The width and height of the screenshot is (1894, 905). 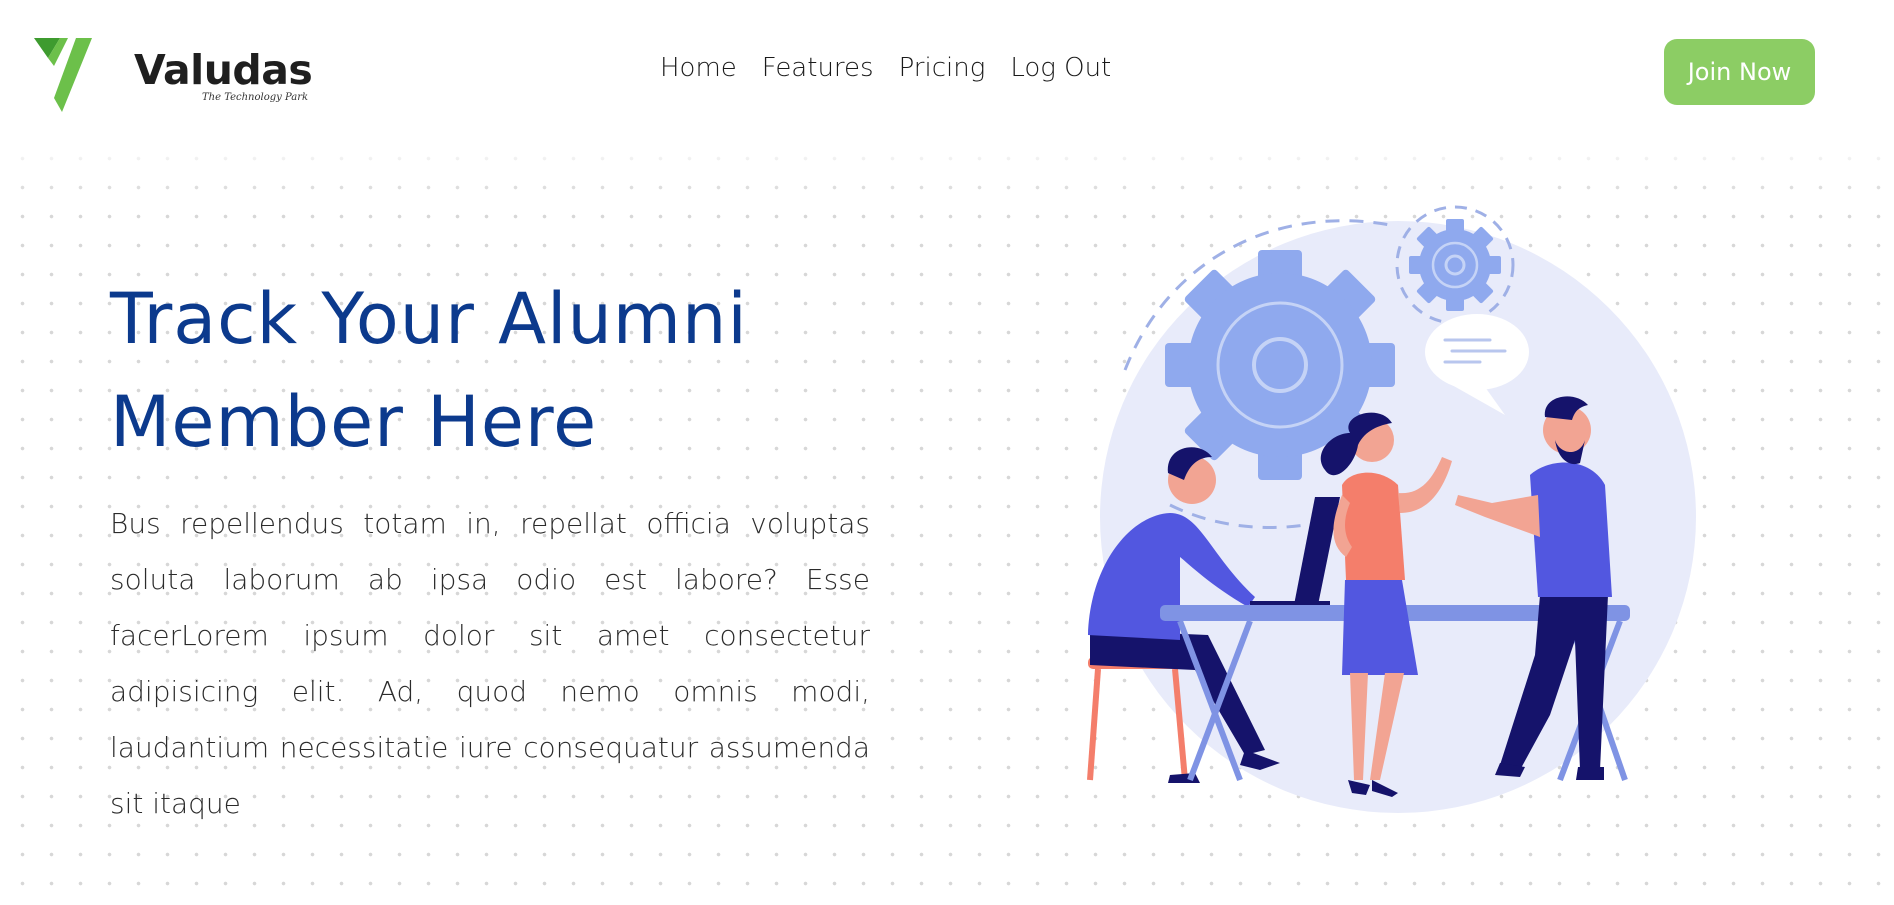 What do you see at coordinates (698, 68) in the screenshot?
I see `nav-home-link: Home` at bounding box center [698, 68].